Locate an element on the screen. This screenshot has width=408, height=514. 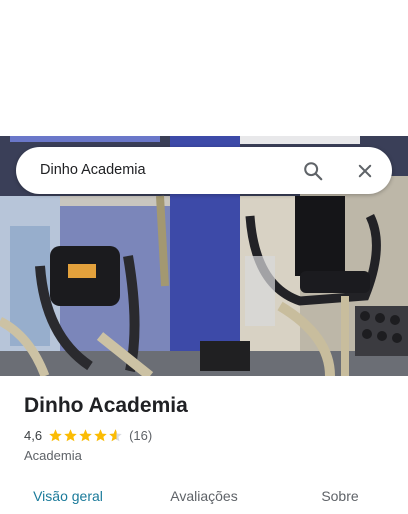
search-icon is located at coordinates (313, 170).